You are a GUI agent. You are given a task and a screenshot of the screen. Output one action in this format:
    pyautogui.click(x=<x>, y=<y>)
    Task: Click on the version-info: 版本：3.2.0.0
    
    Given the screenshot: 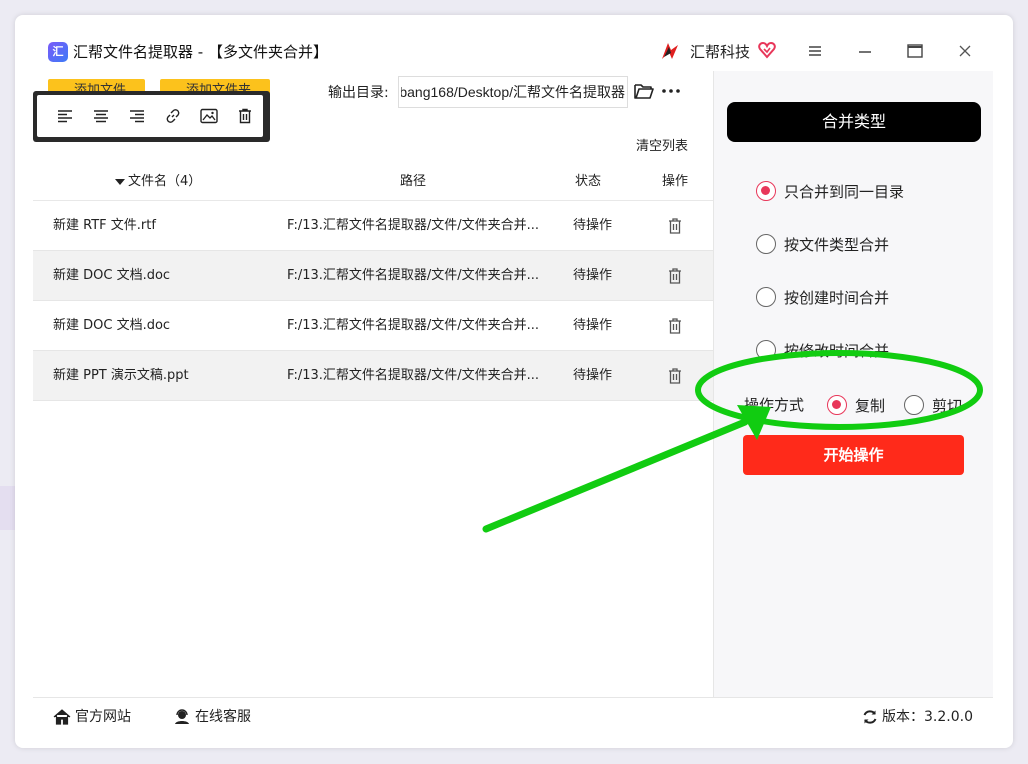 What is the action you would take?
    pyautogui.click(x=917, y=717)
    